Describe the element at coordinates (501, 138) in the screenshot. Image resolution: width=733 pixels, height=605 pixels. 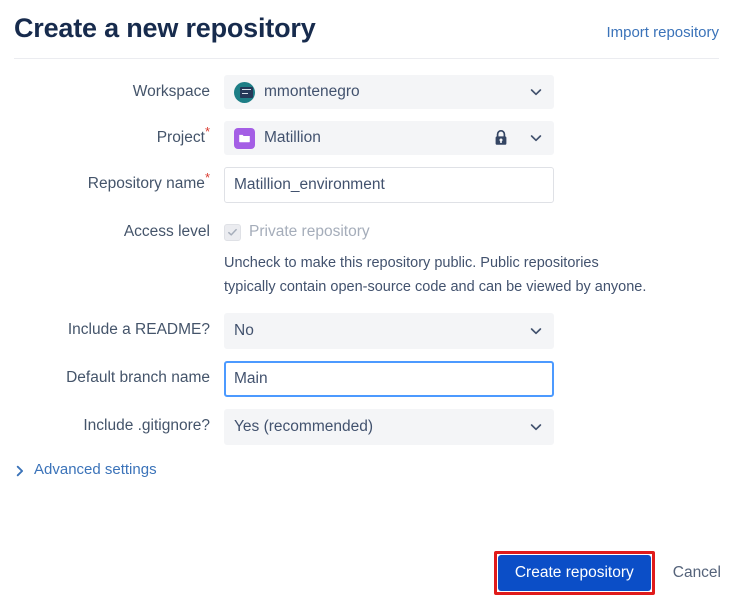
I see `lock-icon` at that location.